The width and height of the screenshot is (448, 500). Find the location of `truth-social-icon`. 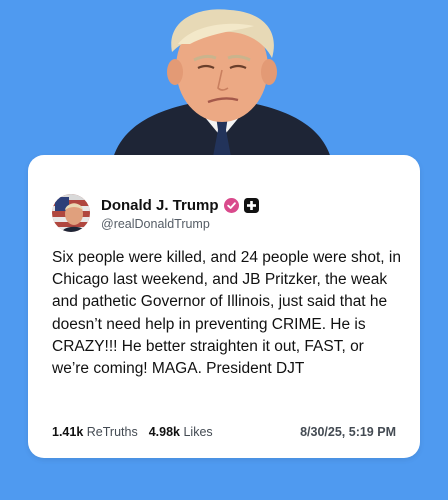

truth-social-icon is located at coordinates (251, 205).